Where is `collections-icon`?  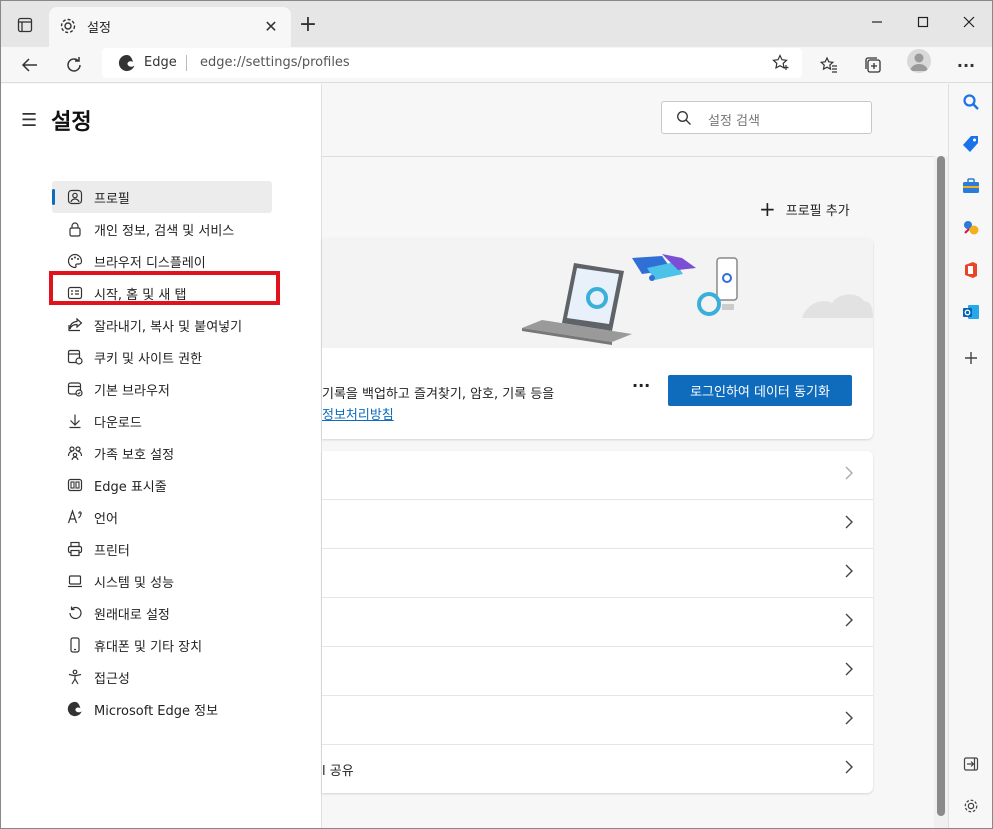
collections-icon is located at coordinates (873, 65).